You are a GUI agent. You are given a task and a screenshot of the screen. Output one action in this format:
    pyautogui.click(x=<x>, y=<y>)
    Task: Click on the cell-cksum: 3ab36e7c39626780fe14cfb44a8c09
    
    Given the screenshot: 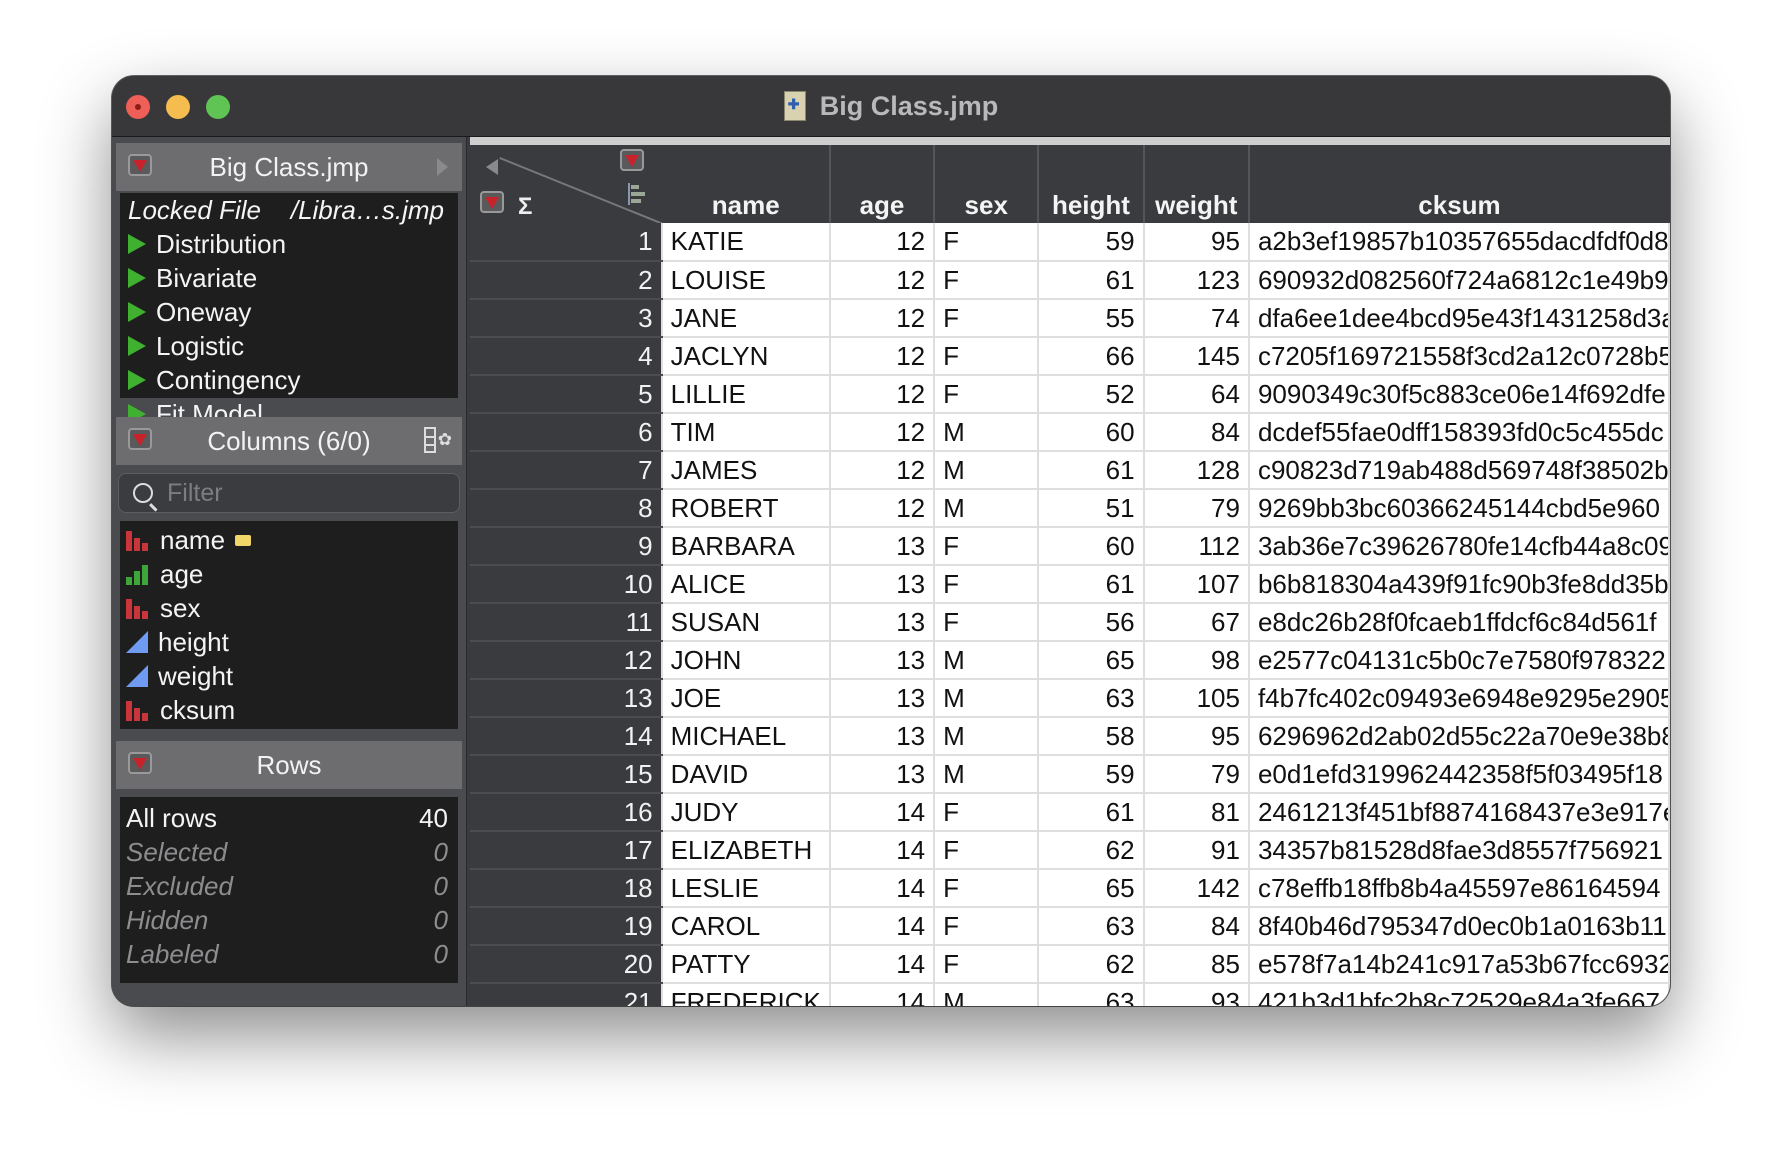 What is the action you would take?
    pyautogui.click(x=1458, y=546)
    